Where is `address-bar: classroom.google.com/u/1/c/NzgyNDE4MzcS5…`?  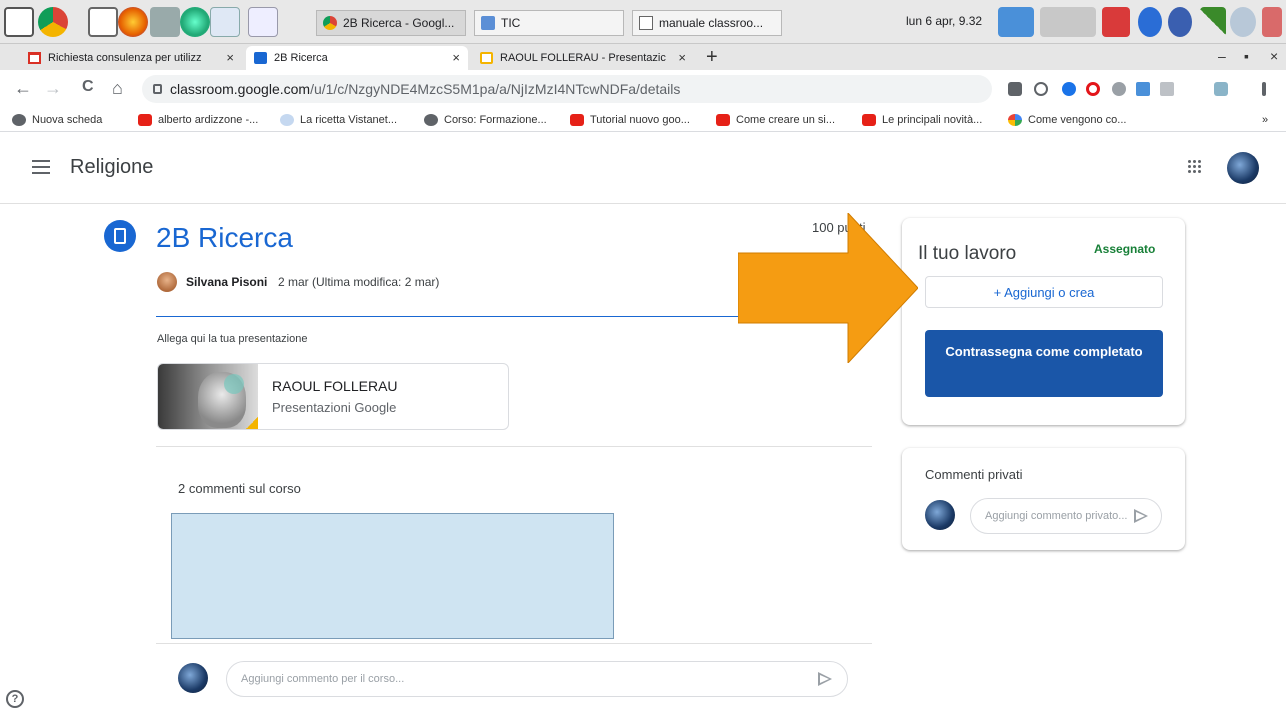
address-bar: classroom.google.com/u/1/c/NzgyNDE4MzcS5… is located at coordinates (567, 89).